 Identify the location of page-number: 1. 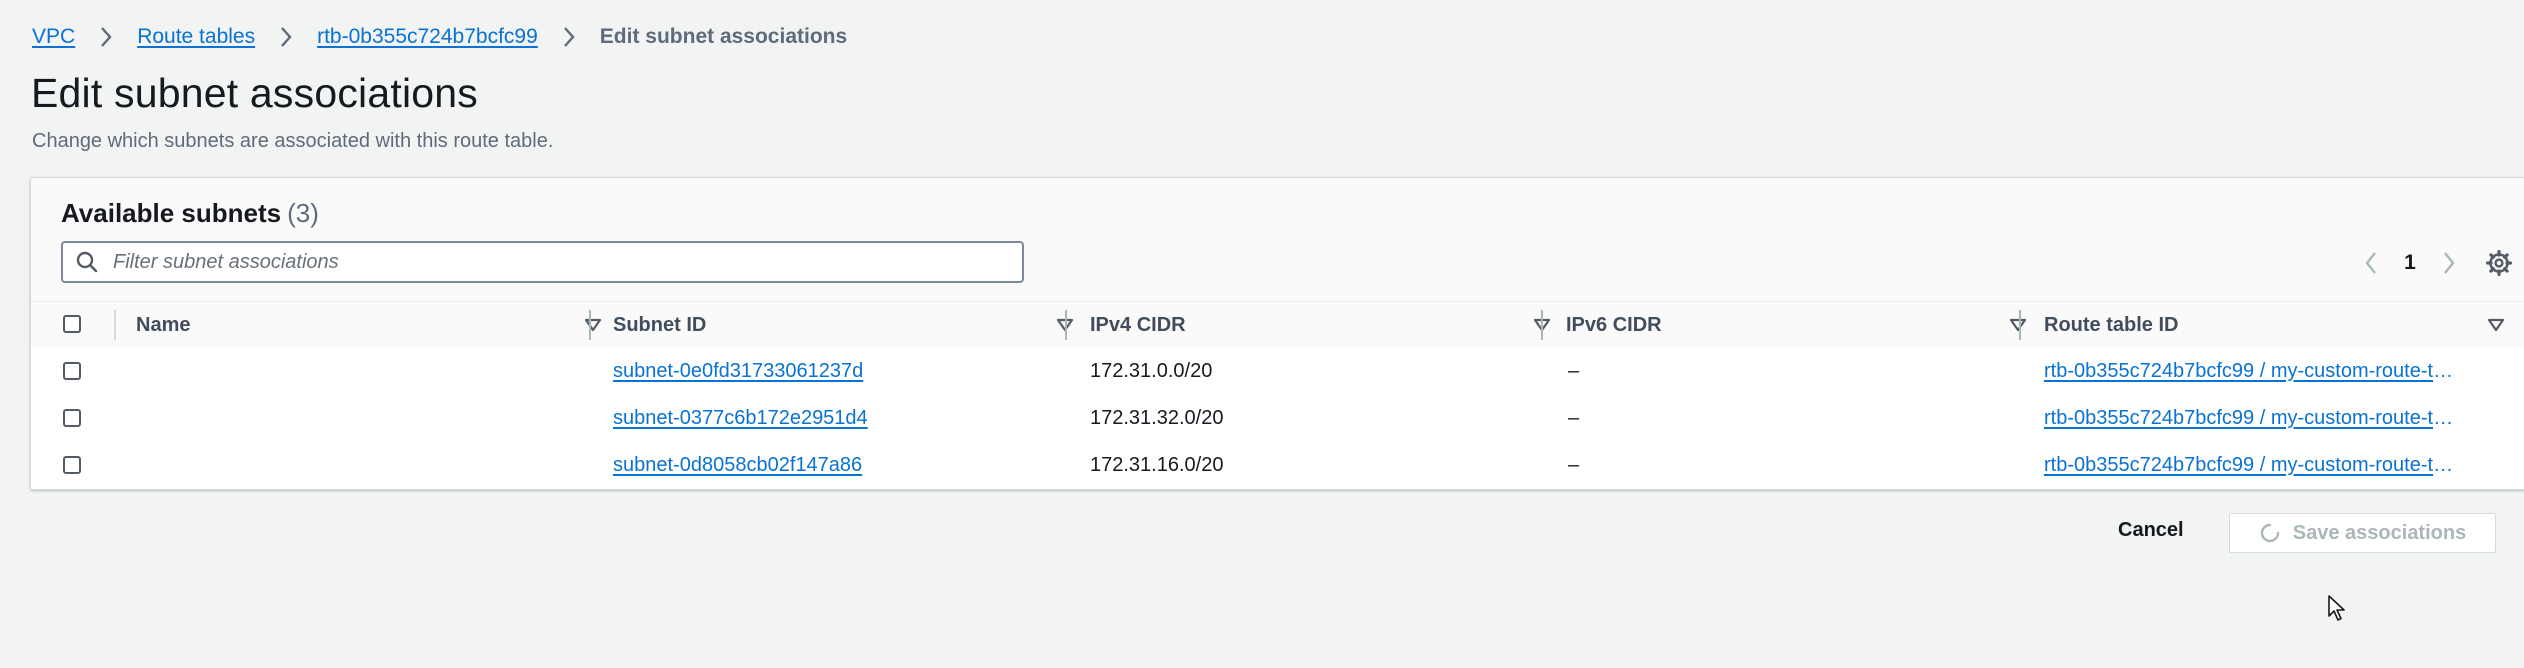
(2410, 263).